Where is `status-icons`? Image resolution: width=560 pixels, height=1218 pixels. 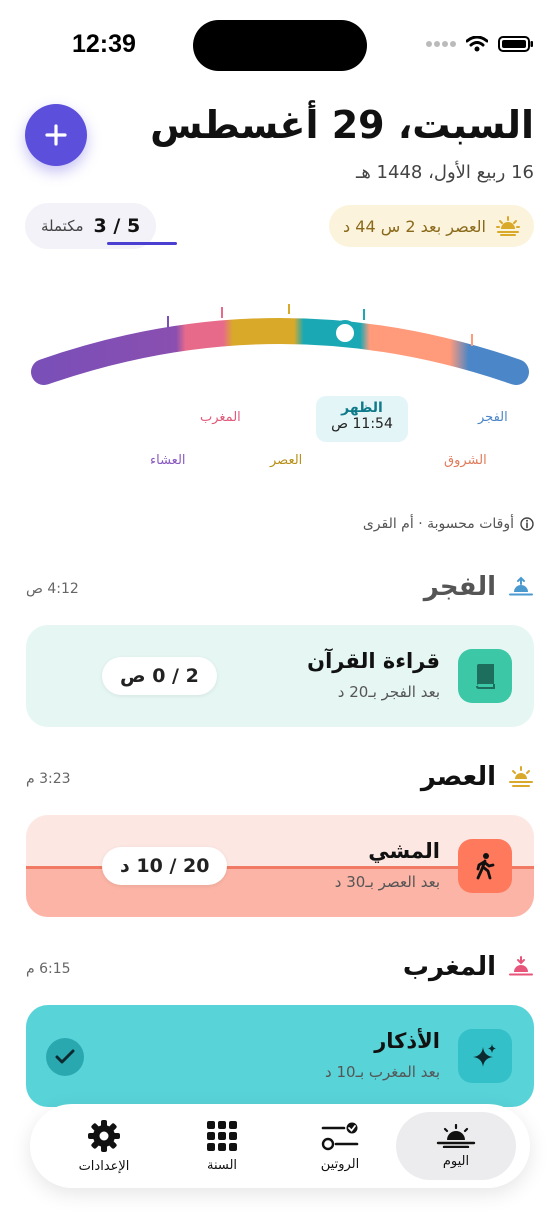
status-icons is located at coordinates (480, 44).